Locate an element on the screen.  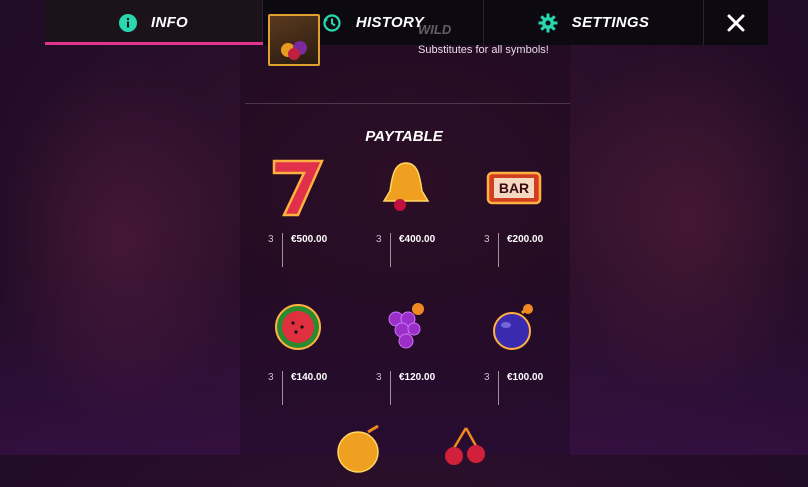
bar-symbol-text: BAR is located at coordinates (514, 188).